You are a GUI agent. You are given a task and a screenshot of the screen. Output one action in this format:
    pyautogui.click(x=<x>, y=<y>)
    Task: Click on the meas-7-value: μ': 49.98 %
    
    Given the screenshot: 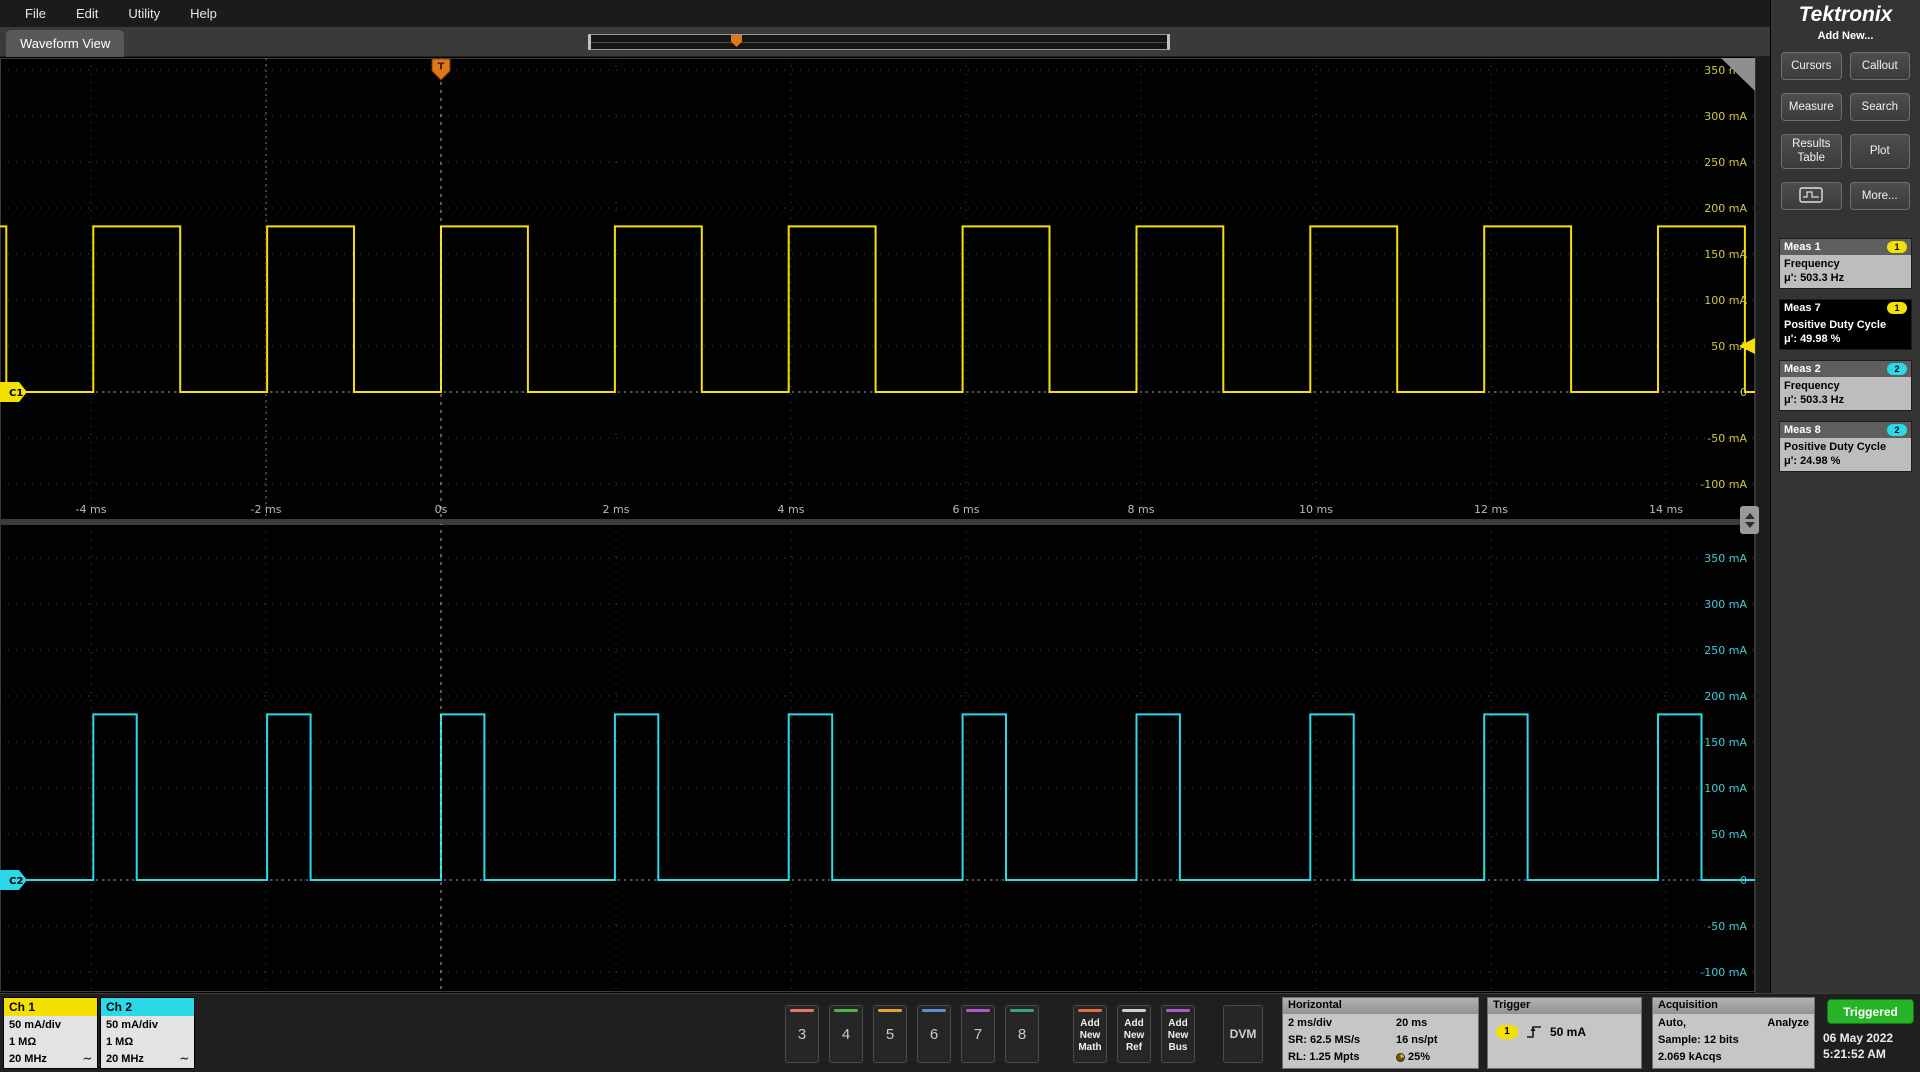 What is the action you would take?
    pyautogui.click(x=1812, y=338)
    